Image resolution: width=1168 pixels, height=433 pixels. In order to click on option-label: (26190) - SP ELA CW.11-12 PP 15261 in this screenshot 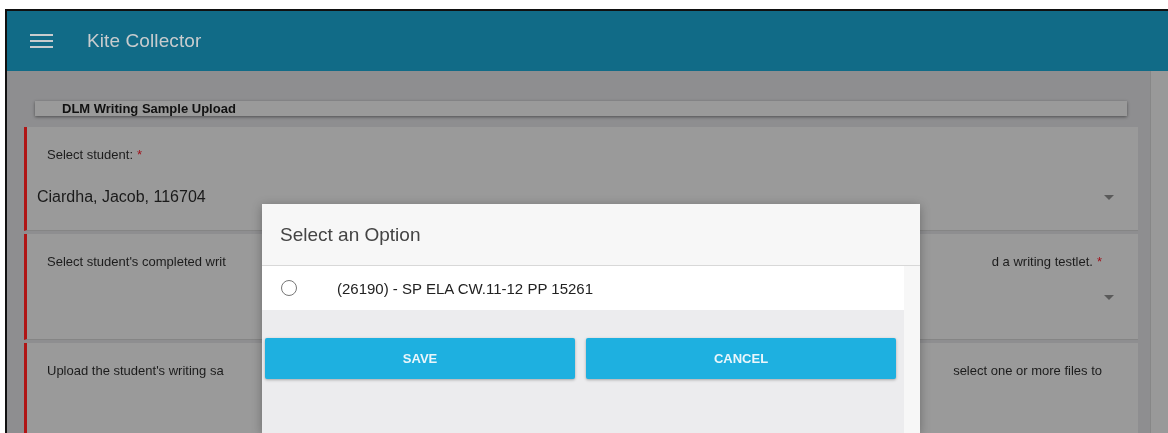, I will do `click(465, 288)`.